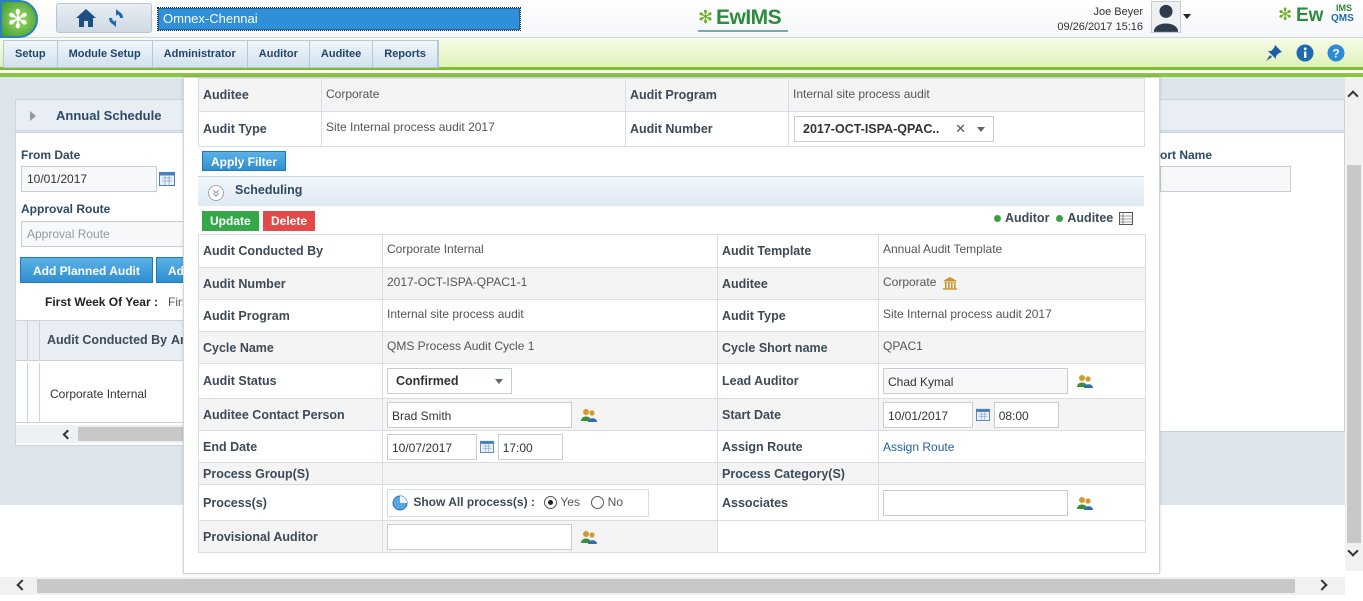  I want to click on audit-status-select: Confirmed, so click(449, 381).